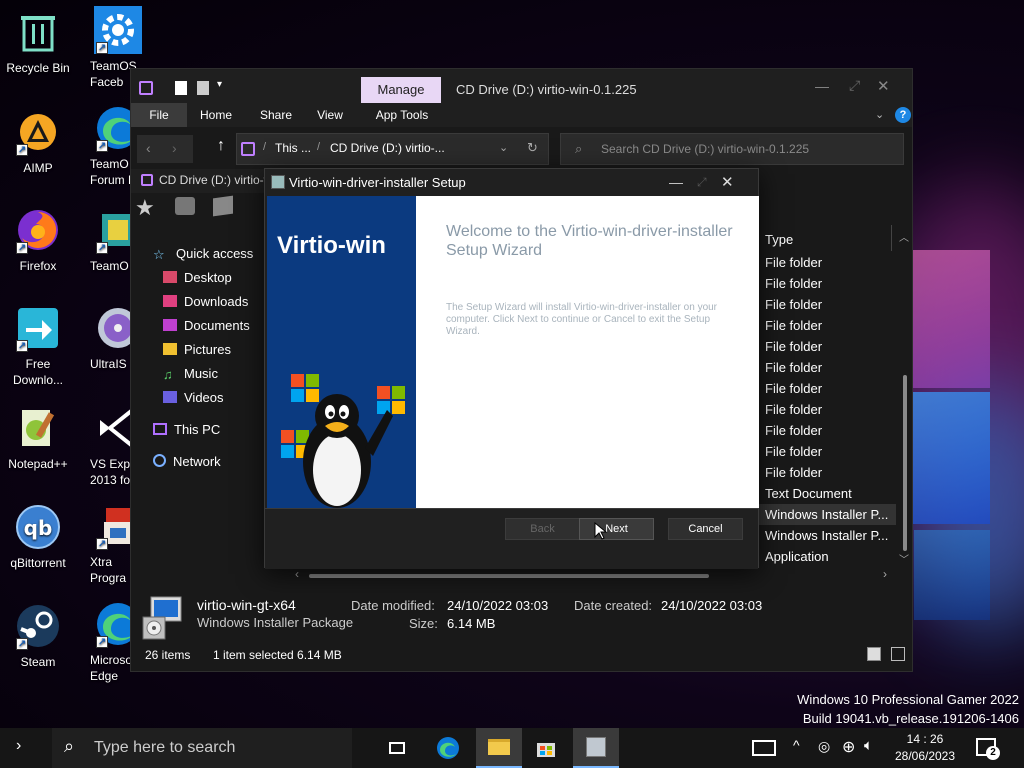 This screenshot has height=768, width=1024. I want to click on nav-network: Network, so click(187, 462).